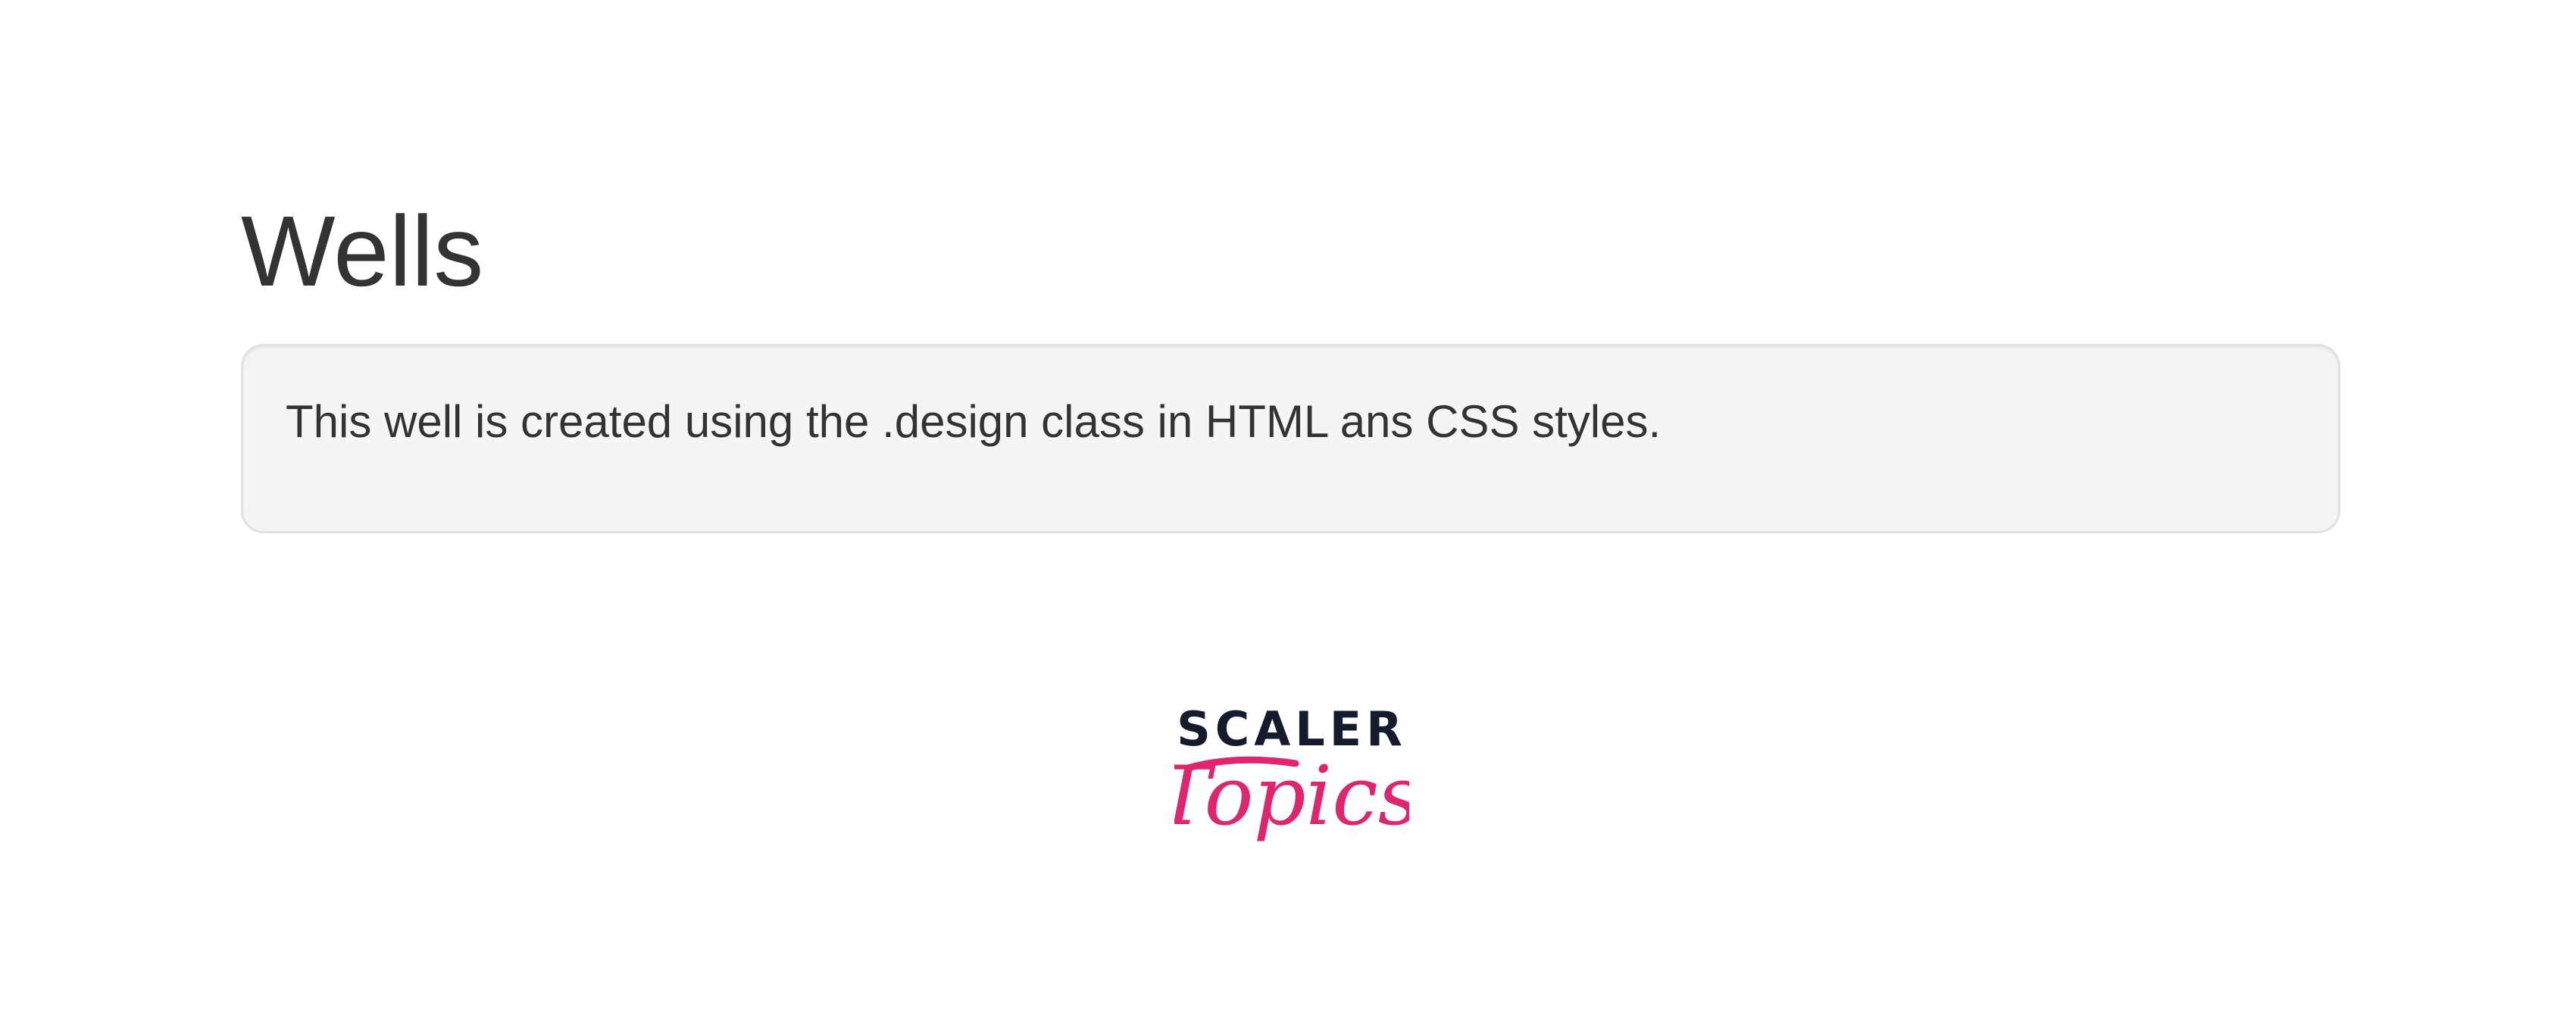  I want to click on scaler-topics-logo: SCALER Topics, so click(1291, 784).